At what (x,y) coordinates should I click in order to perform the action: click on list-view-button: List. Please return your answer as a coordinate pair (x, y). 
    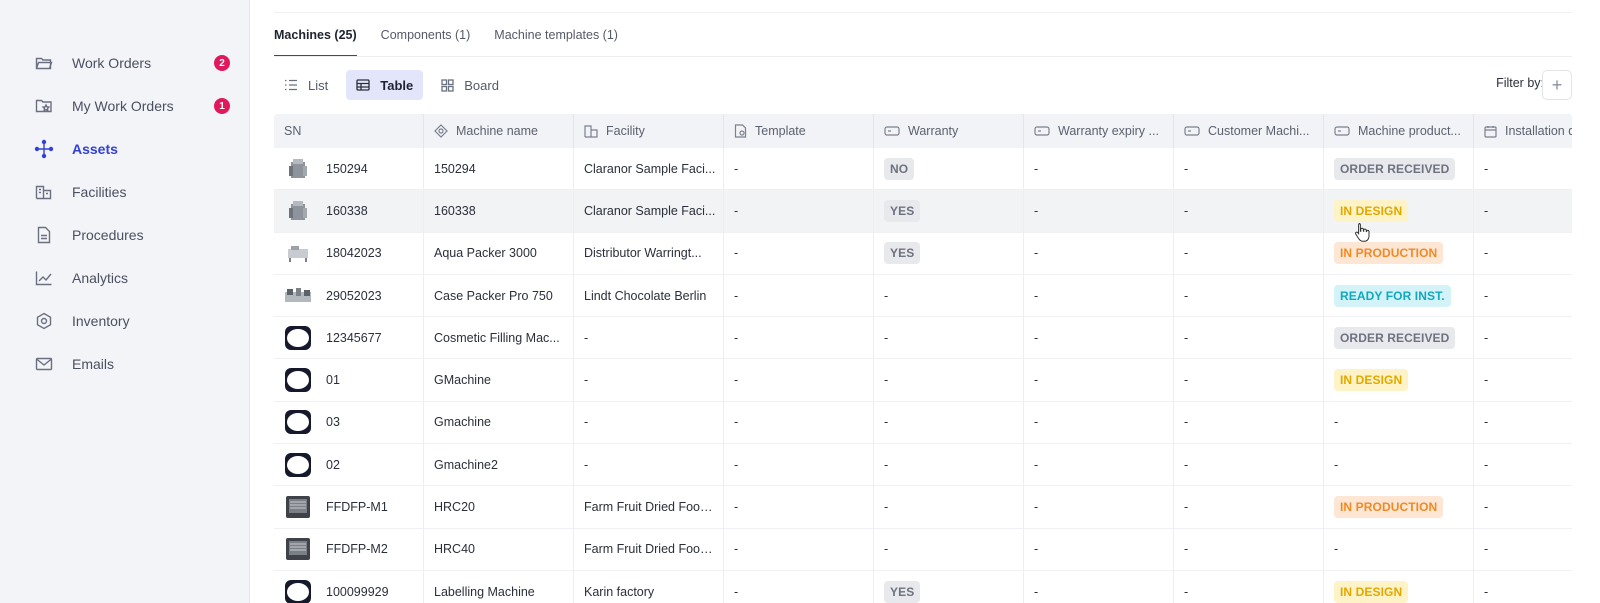
    Looking at the image, I should click on (306, 85).